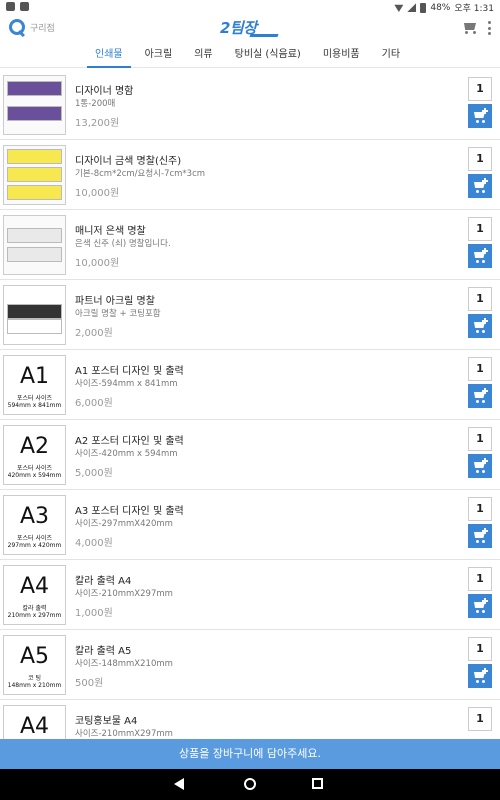 This screenshot has width=500, height=800. What do you see at coordinates (179, 784) in the screenshot?
I see `back-icon` at bounding box center [179, 784].